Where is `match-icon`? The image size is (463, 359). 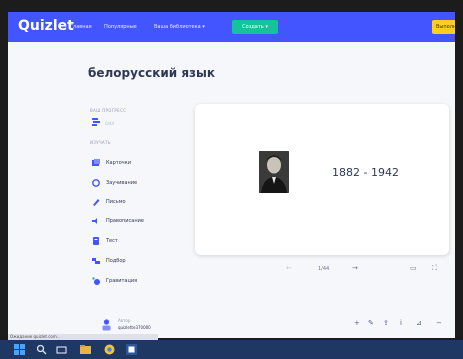
match-icon is located at coordinates (96, 261).